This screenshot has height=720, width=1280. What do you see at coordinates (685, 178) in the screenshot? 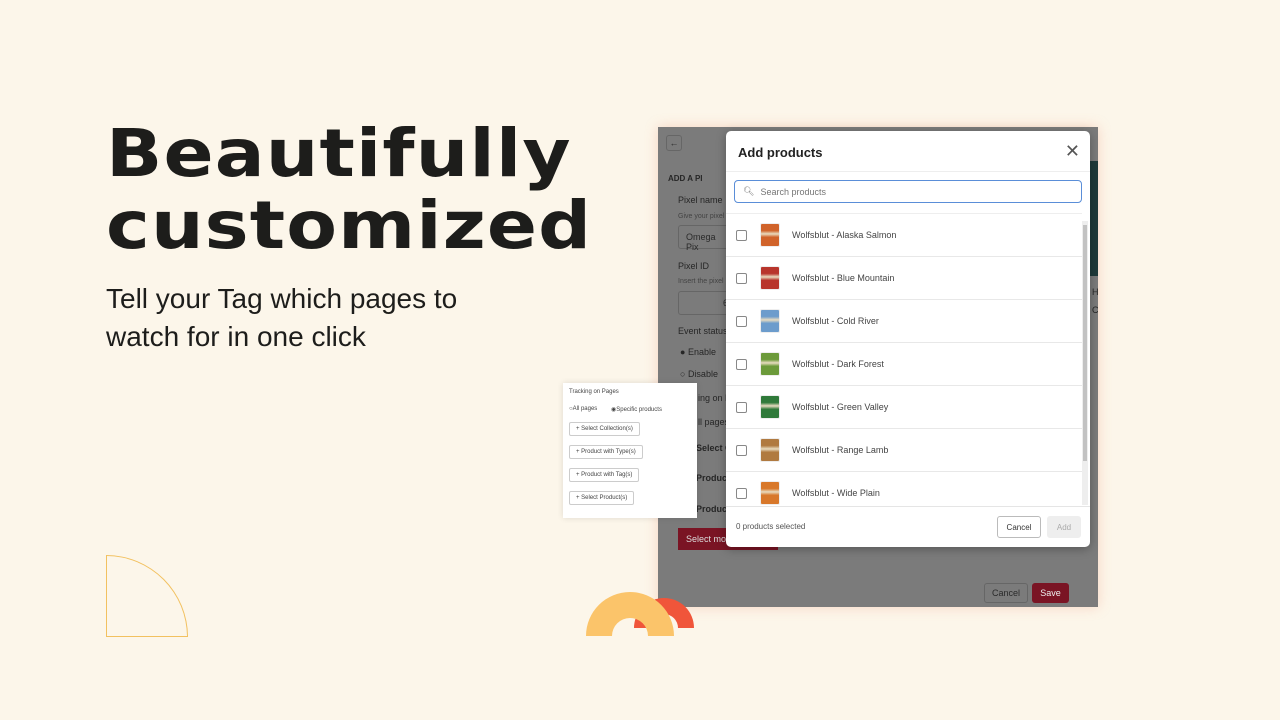
I see `section-header: ADD A PI` at bounding box center [685, 178].